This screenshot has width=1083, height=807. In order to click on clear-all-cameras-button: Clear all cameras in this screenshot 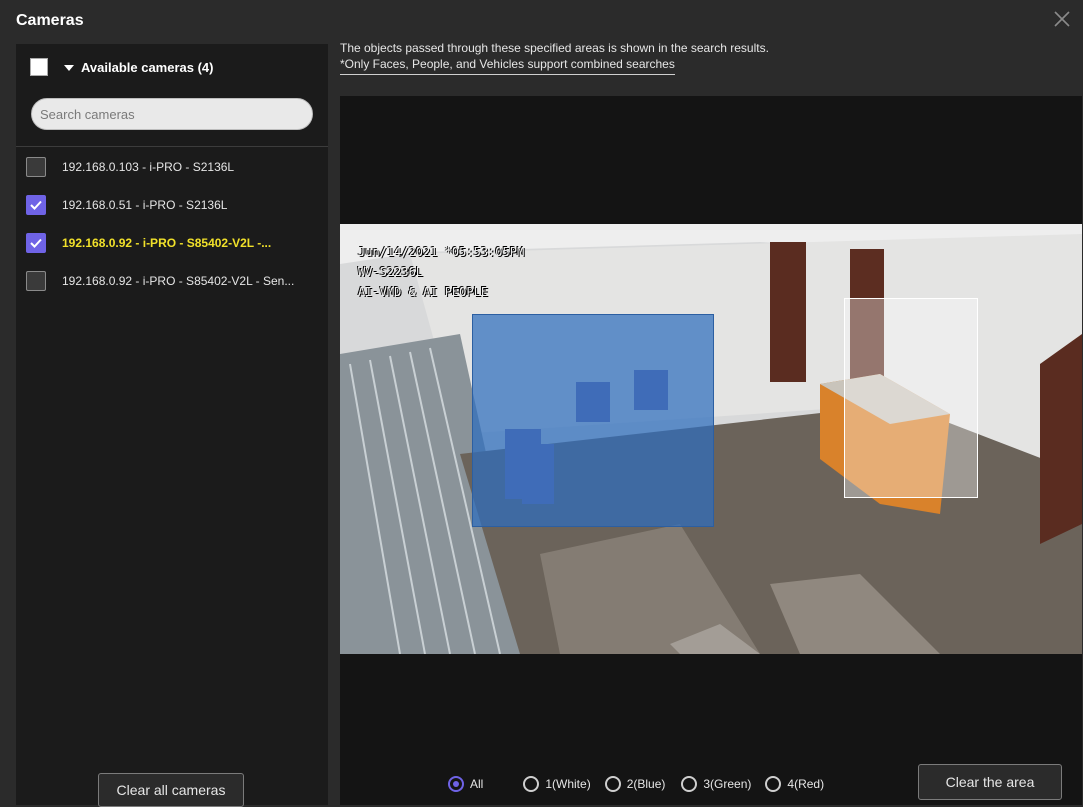, I will do `click(171, 790)`.